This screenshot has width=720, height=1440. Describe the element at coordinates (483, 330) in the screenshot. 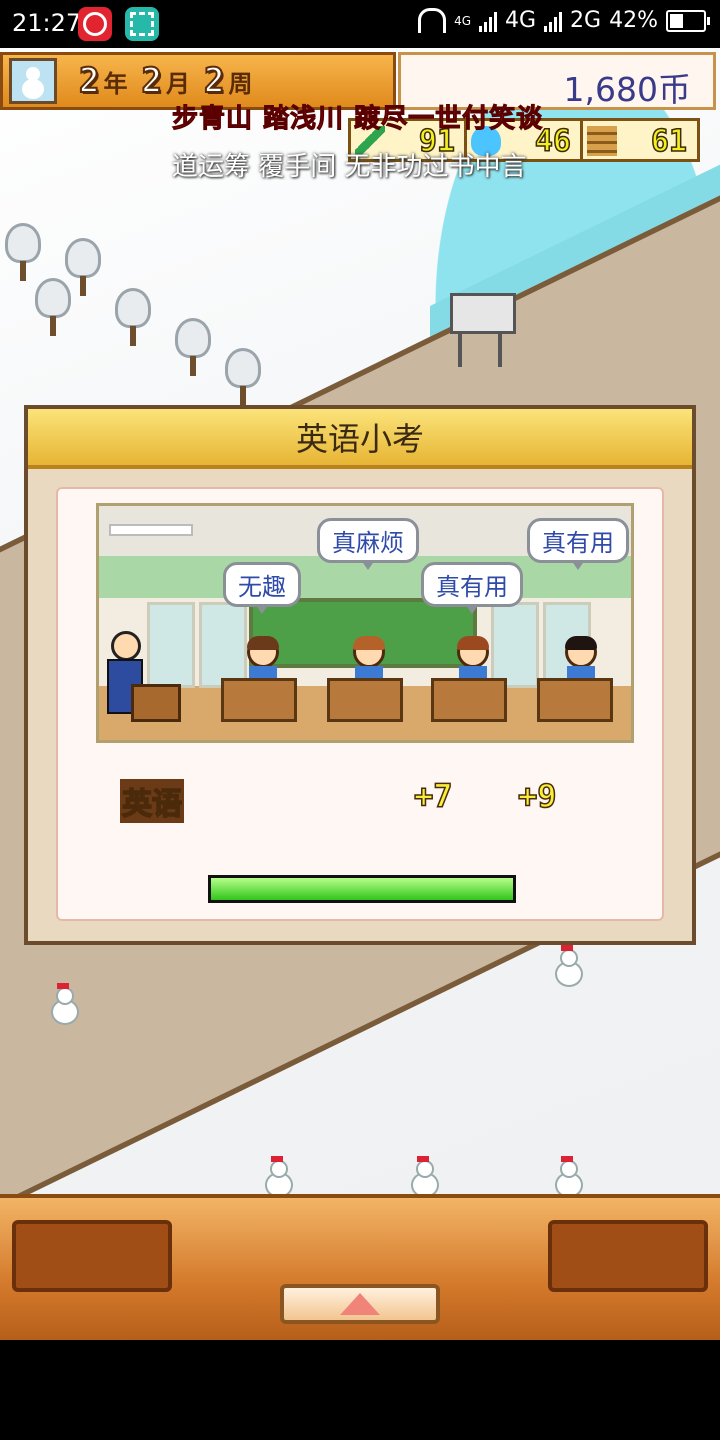

I see `water-tower` at that location.